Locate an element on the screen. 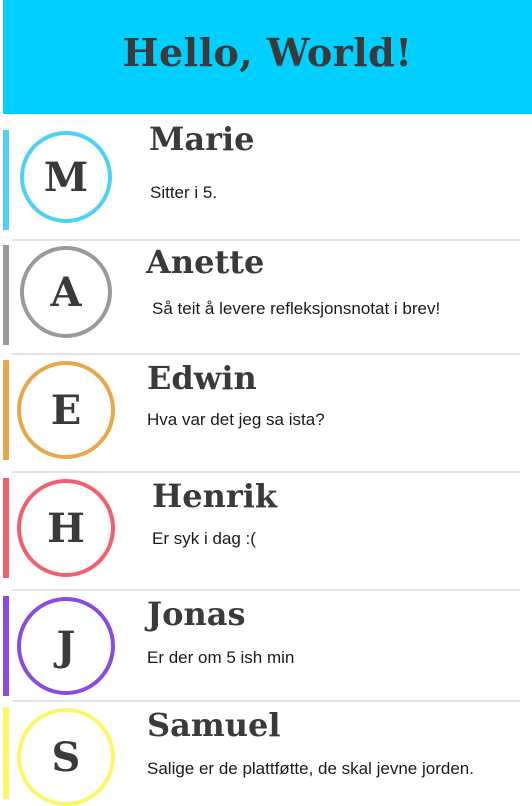 Image resolution: width=532 pixels, height=806 pixels. avatar-initial: J is located at coordinates (66, 646).